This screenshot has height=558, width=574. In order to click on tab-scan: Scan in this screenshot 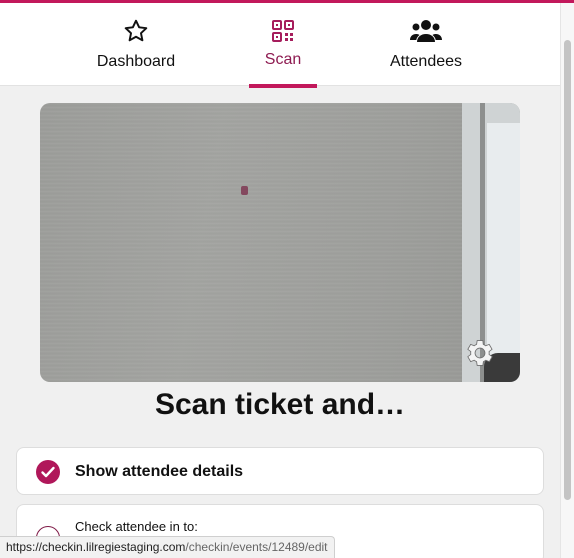, I will do `click(283, 44)`.